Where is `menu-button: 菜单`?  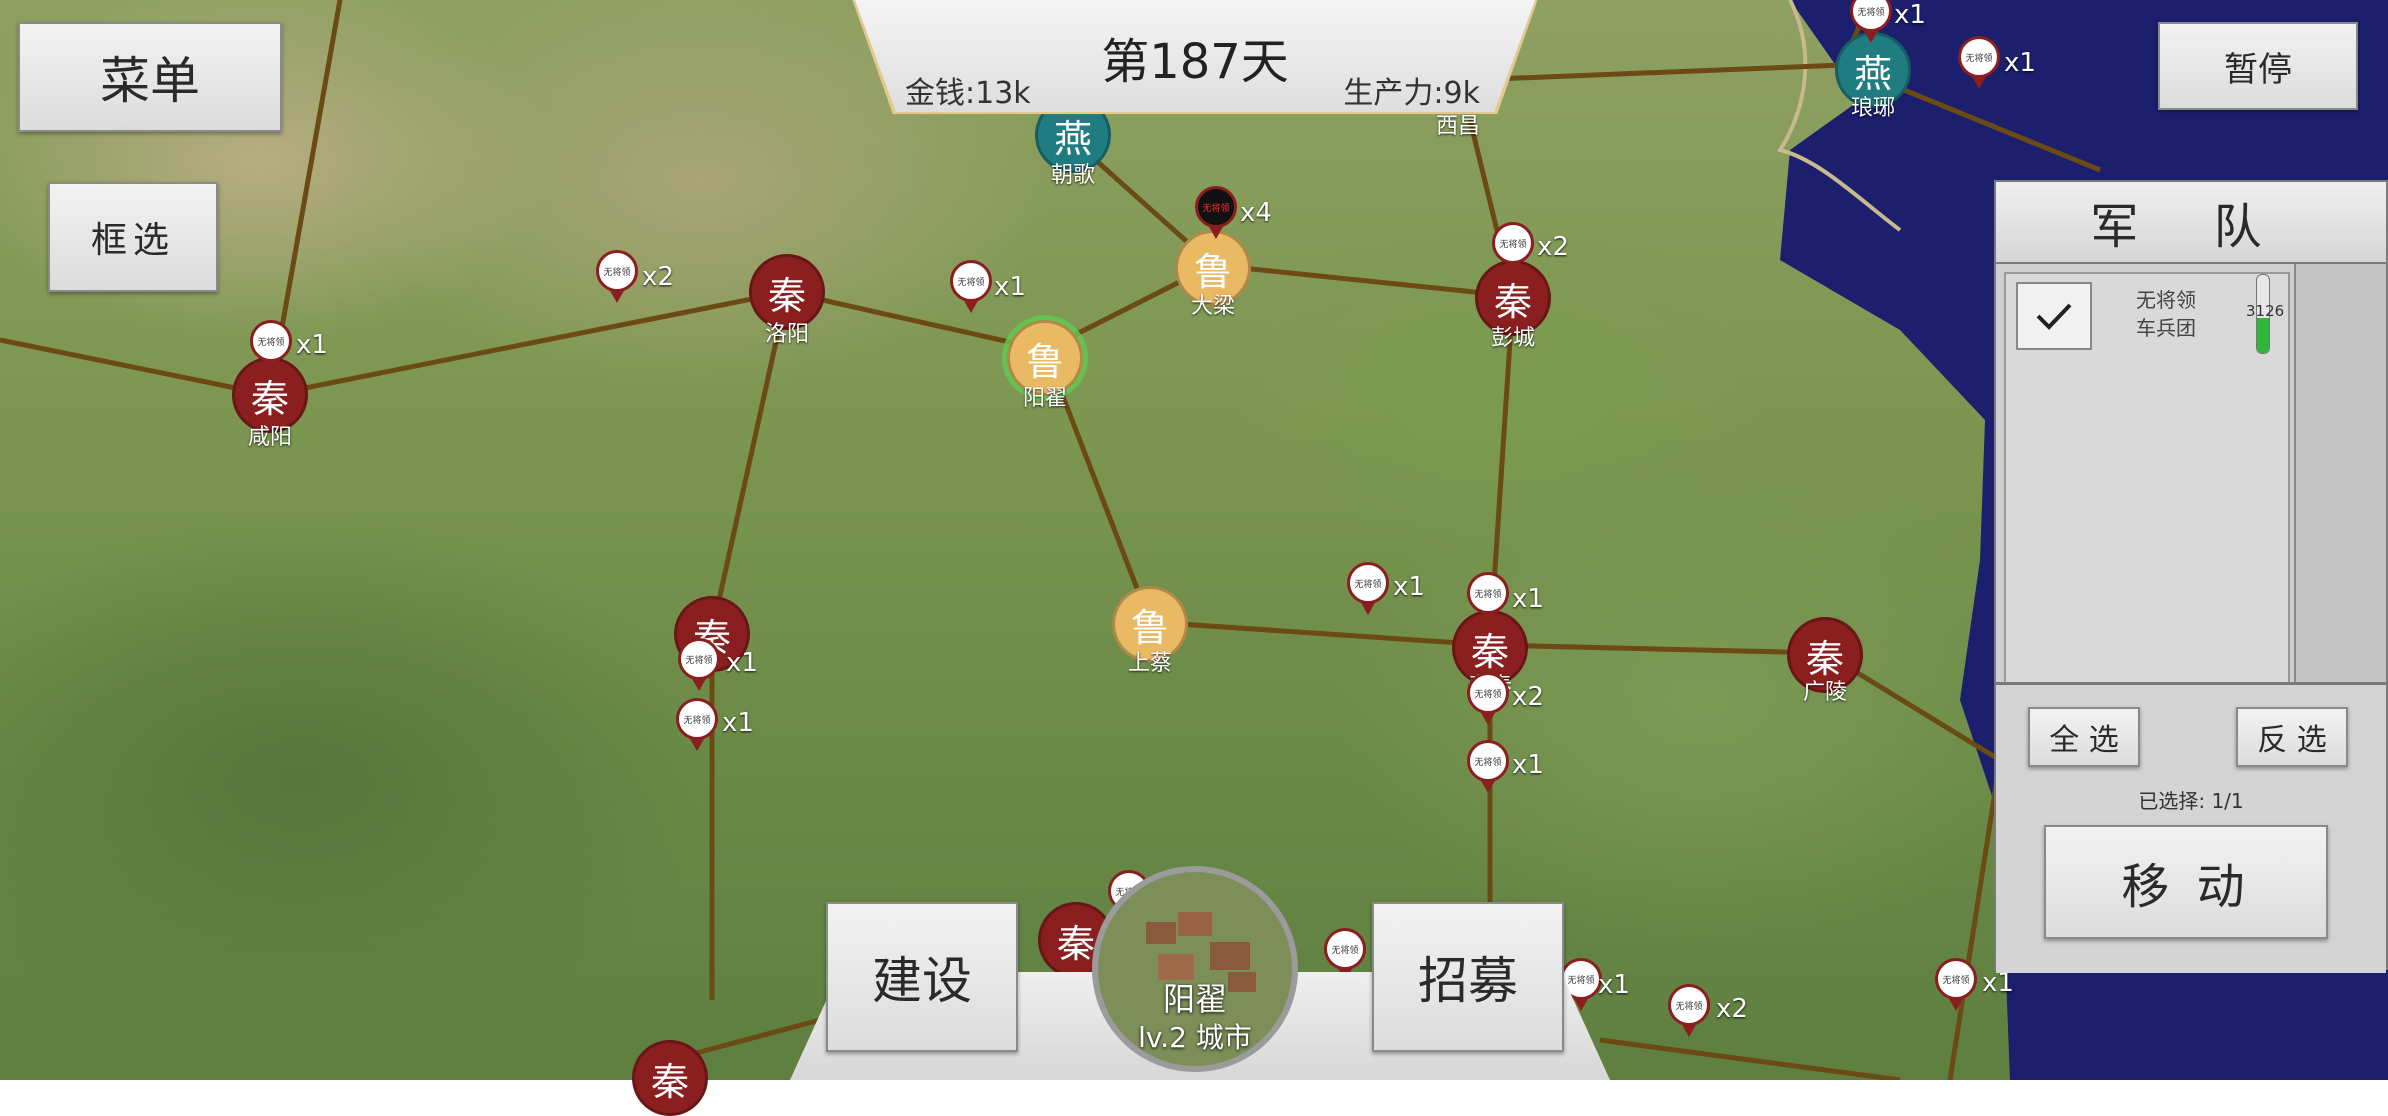
menu-button: 菜单 is located at coordinates (150, 77).